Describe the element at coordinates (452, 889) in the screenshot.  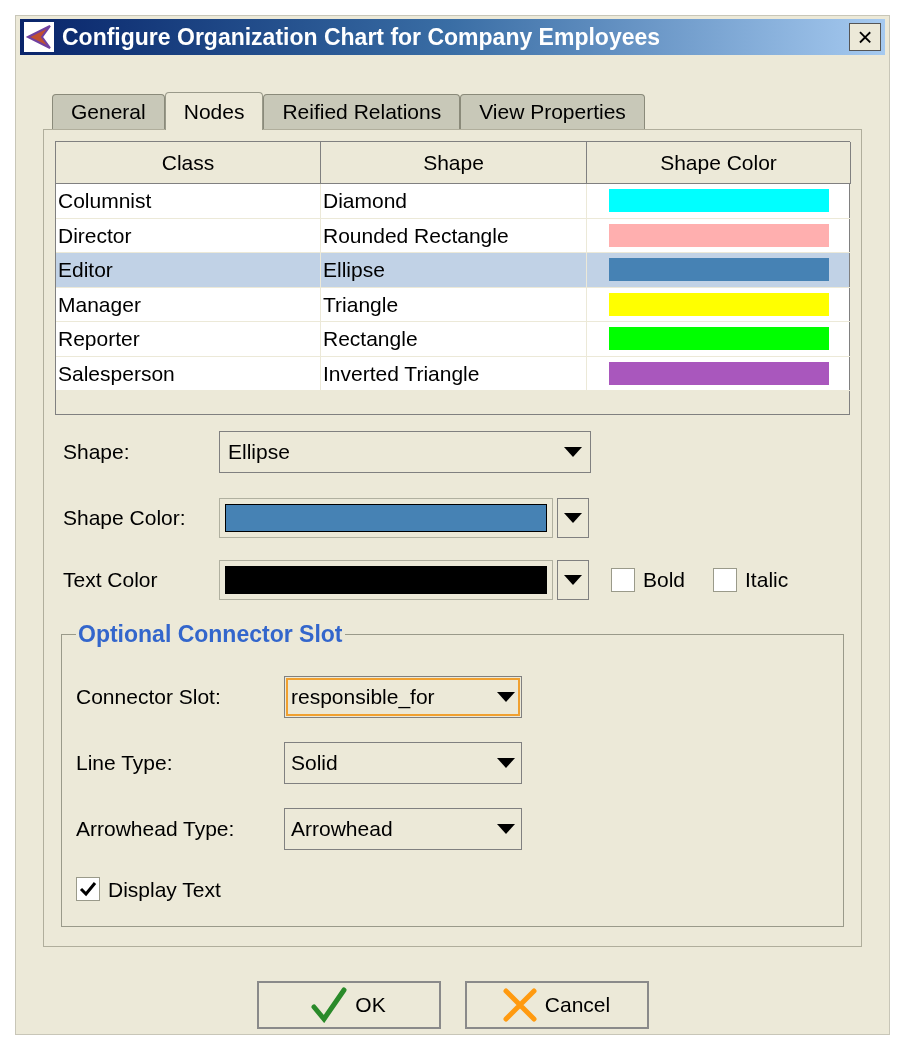
I see `checkbox: Display Text` at that location.